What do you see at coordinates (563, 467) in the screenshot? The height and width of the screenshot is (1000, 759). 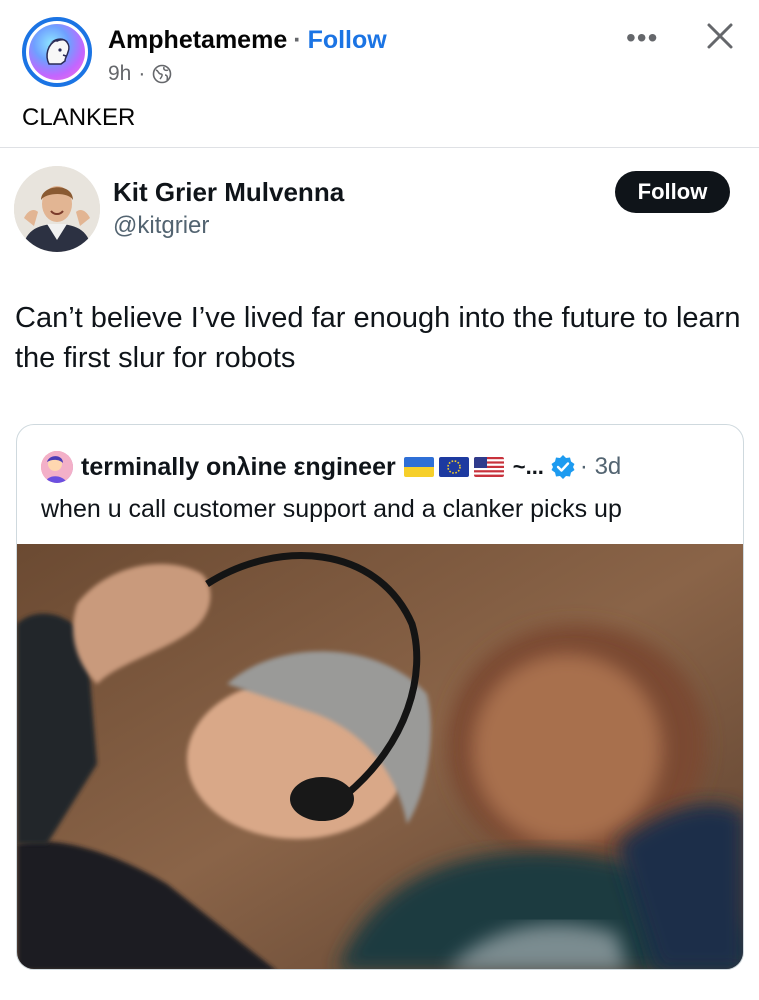 I see `verified-badge-icon` at bounding box center [563, 467].